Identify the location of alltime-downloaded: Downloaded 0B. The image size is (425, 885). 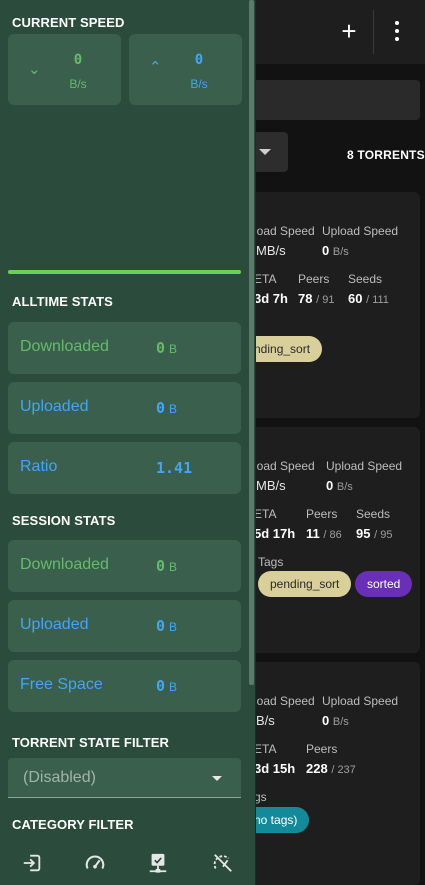
(124, 348).